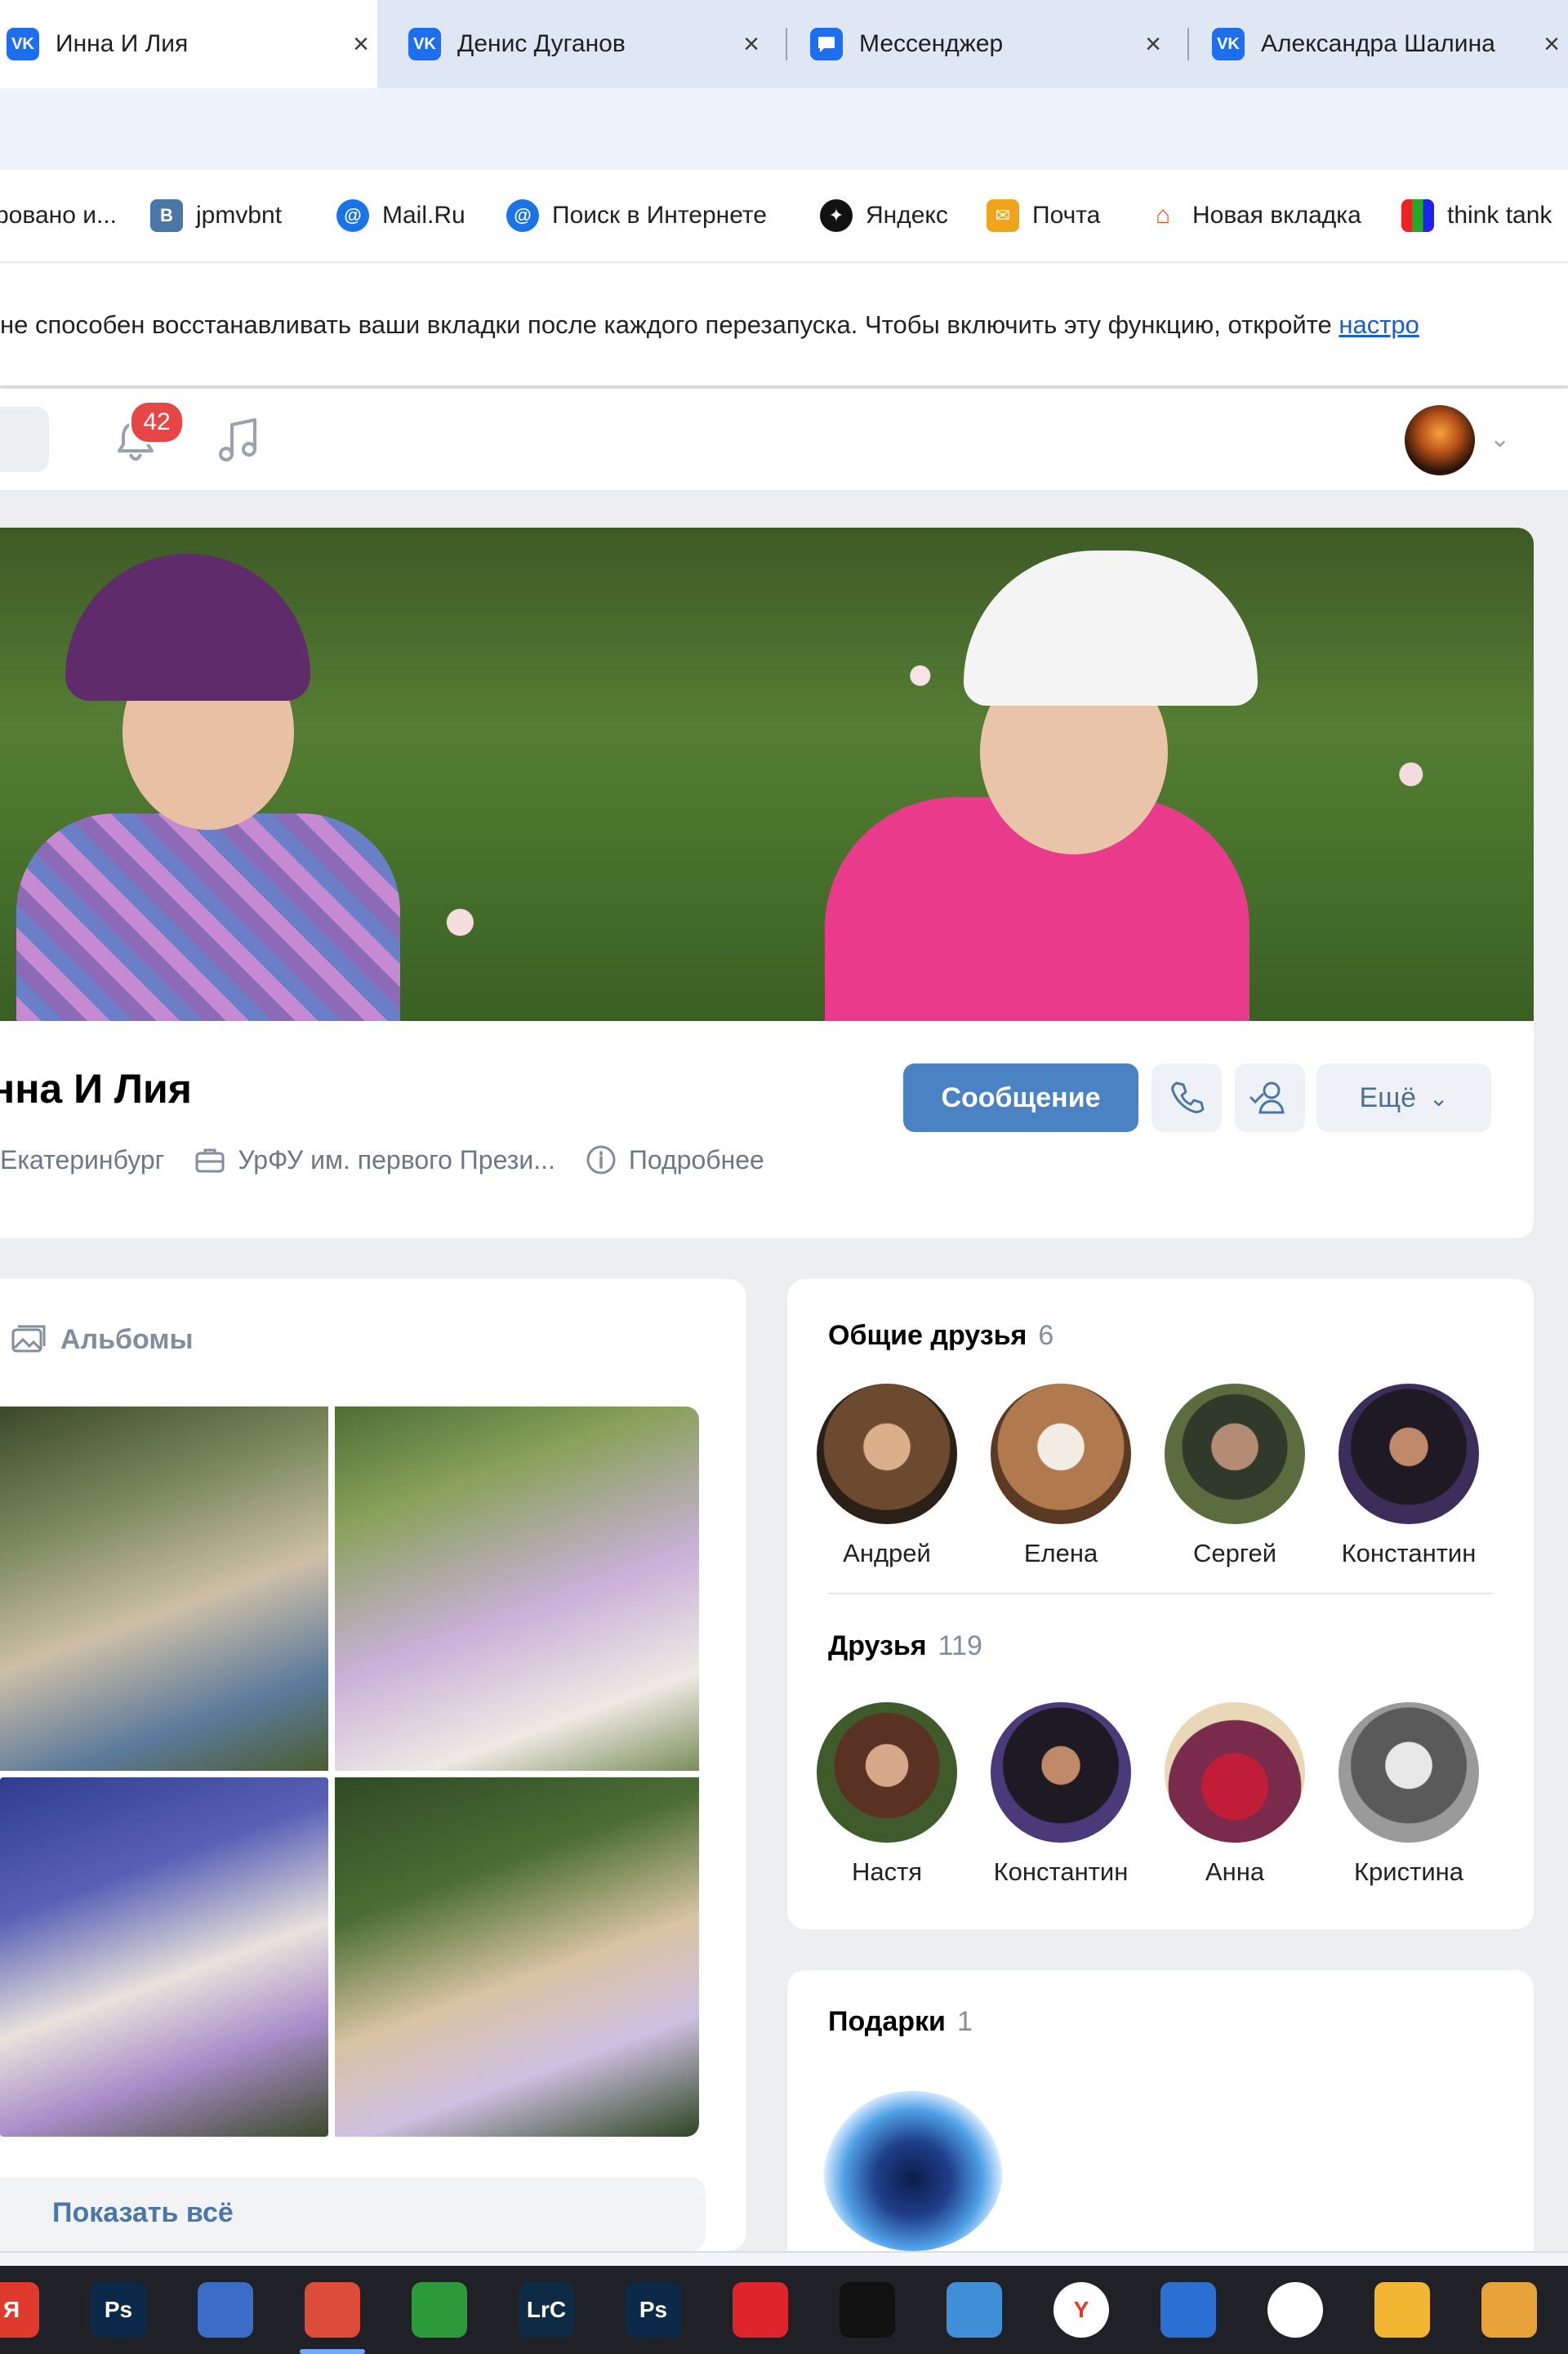 This screenshot has height=2354, width=1568. I want to click on vk-top-header: 42 ⌄, so click(784, 440).